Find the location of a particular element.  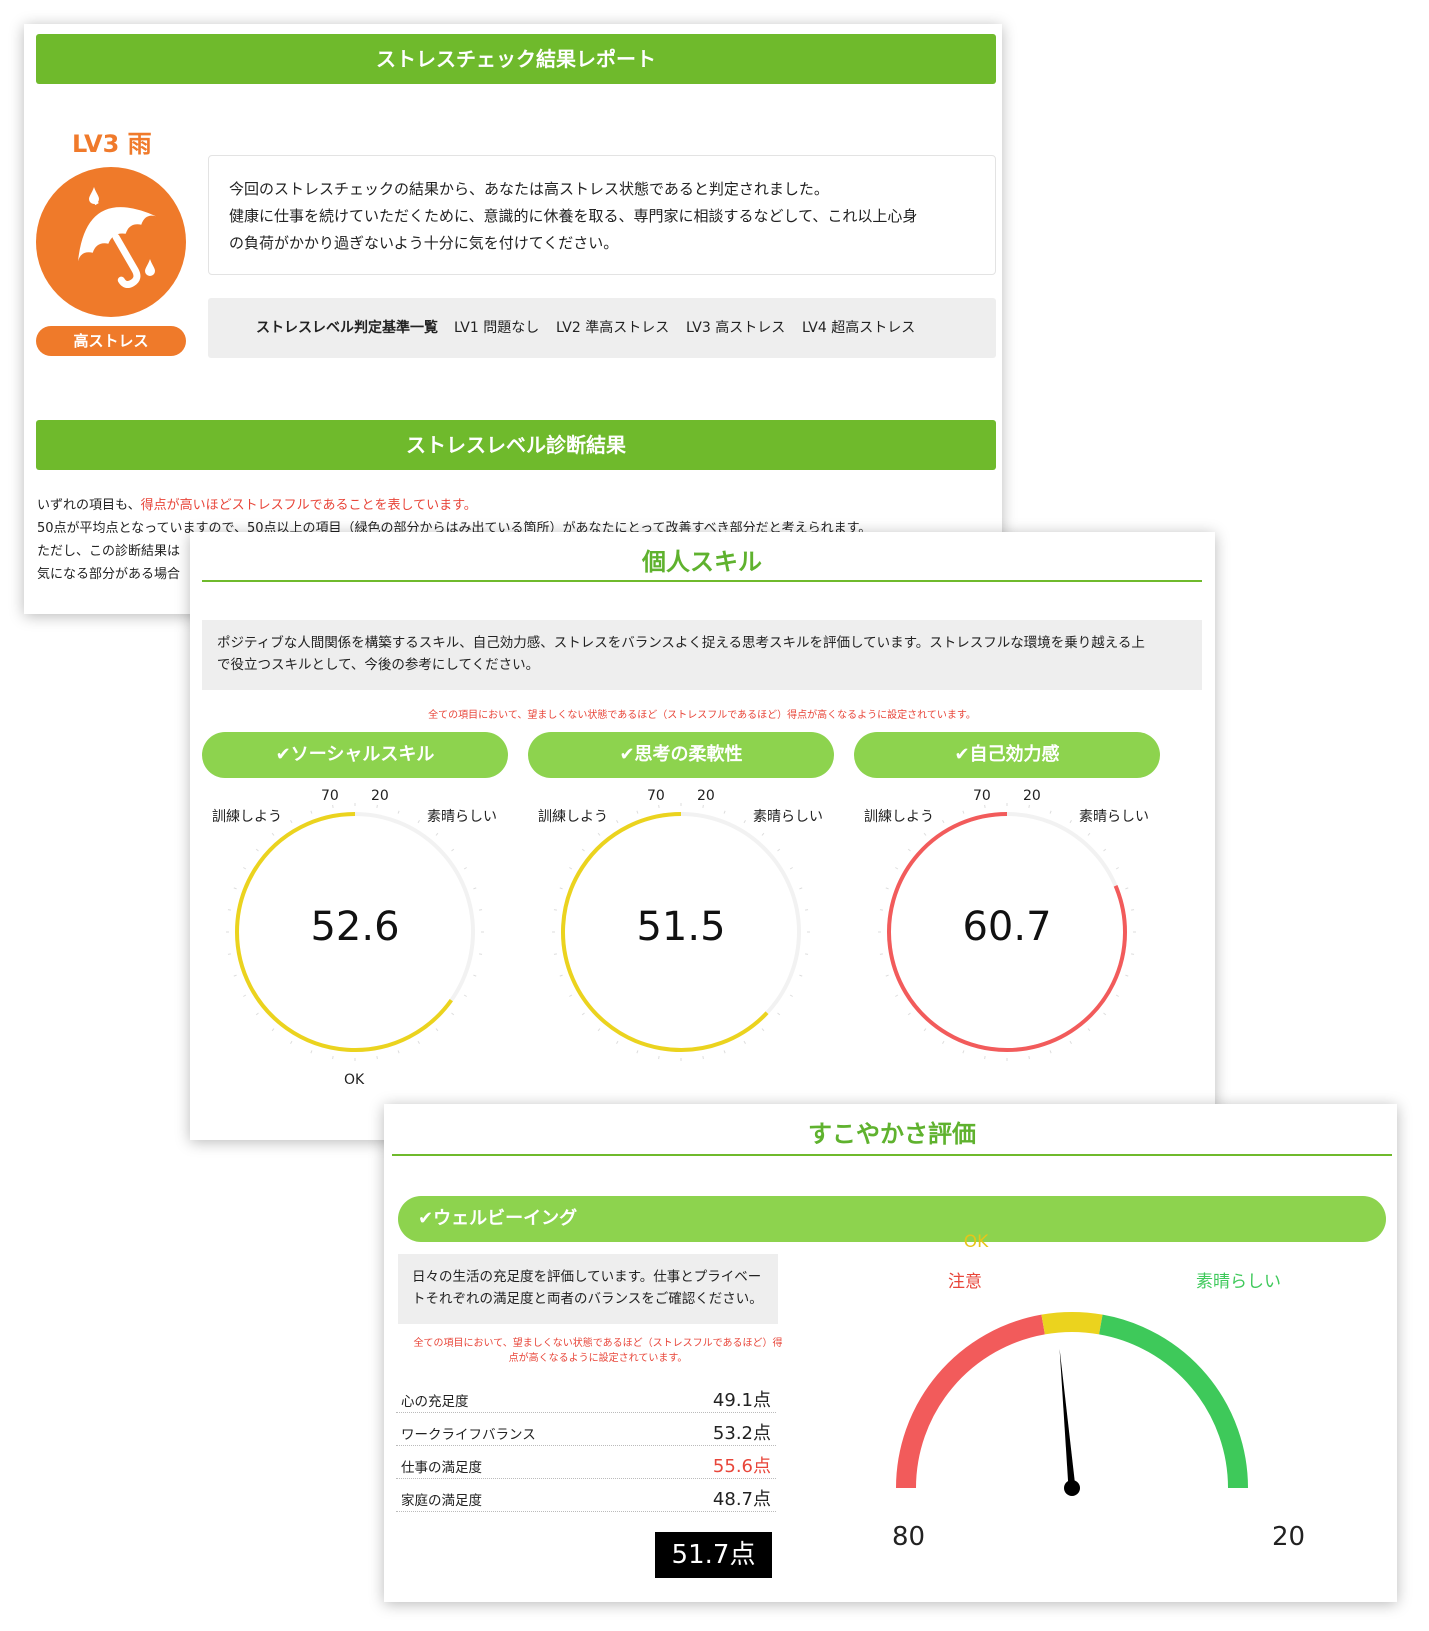

meter-ok-band is located at coordinates (1072, 1323).